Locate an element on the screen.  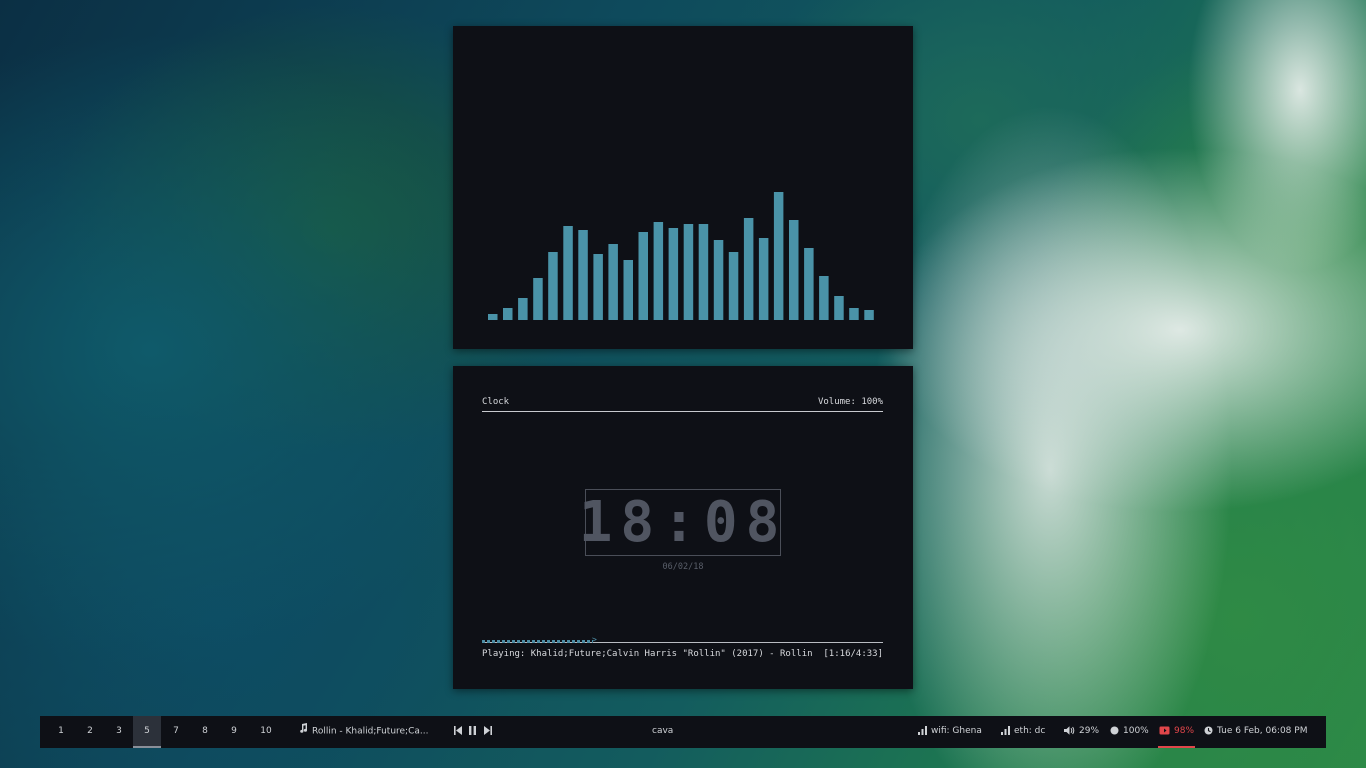
battery-icon is located at coordinates (1164, 730).